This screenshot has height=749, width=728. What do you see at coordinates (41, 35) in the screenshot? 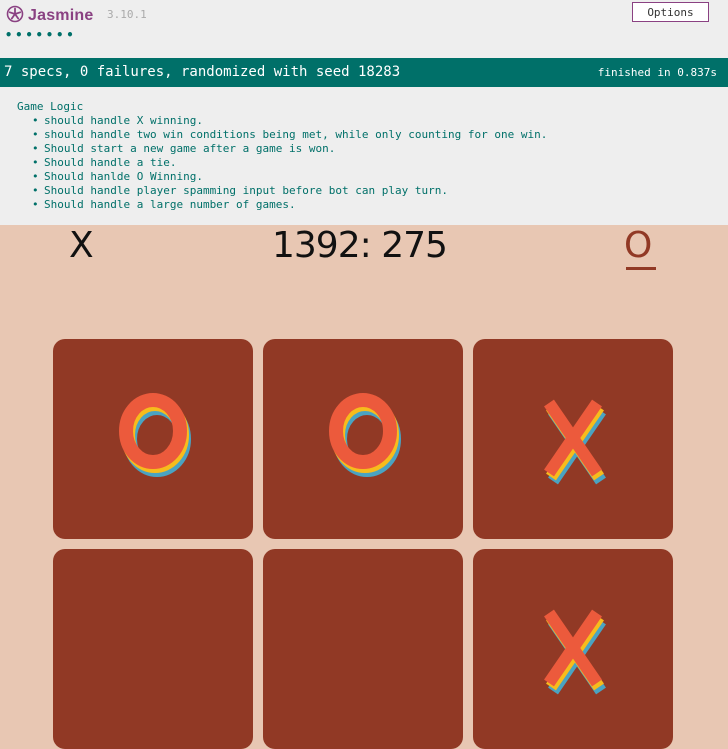
I see `spec-status-dots: •••••••` at bounding box center [41, 35].